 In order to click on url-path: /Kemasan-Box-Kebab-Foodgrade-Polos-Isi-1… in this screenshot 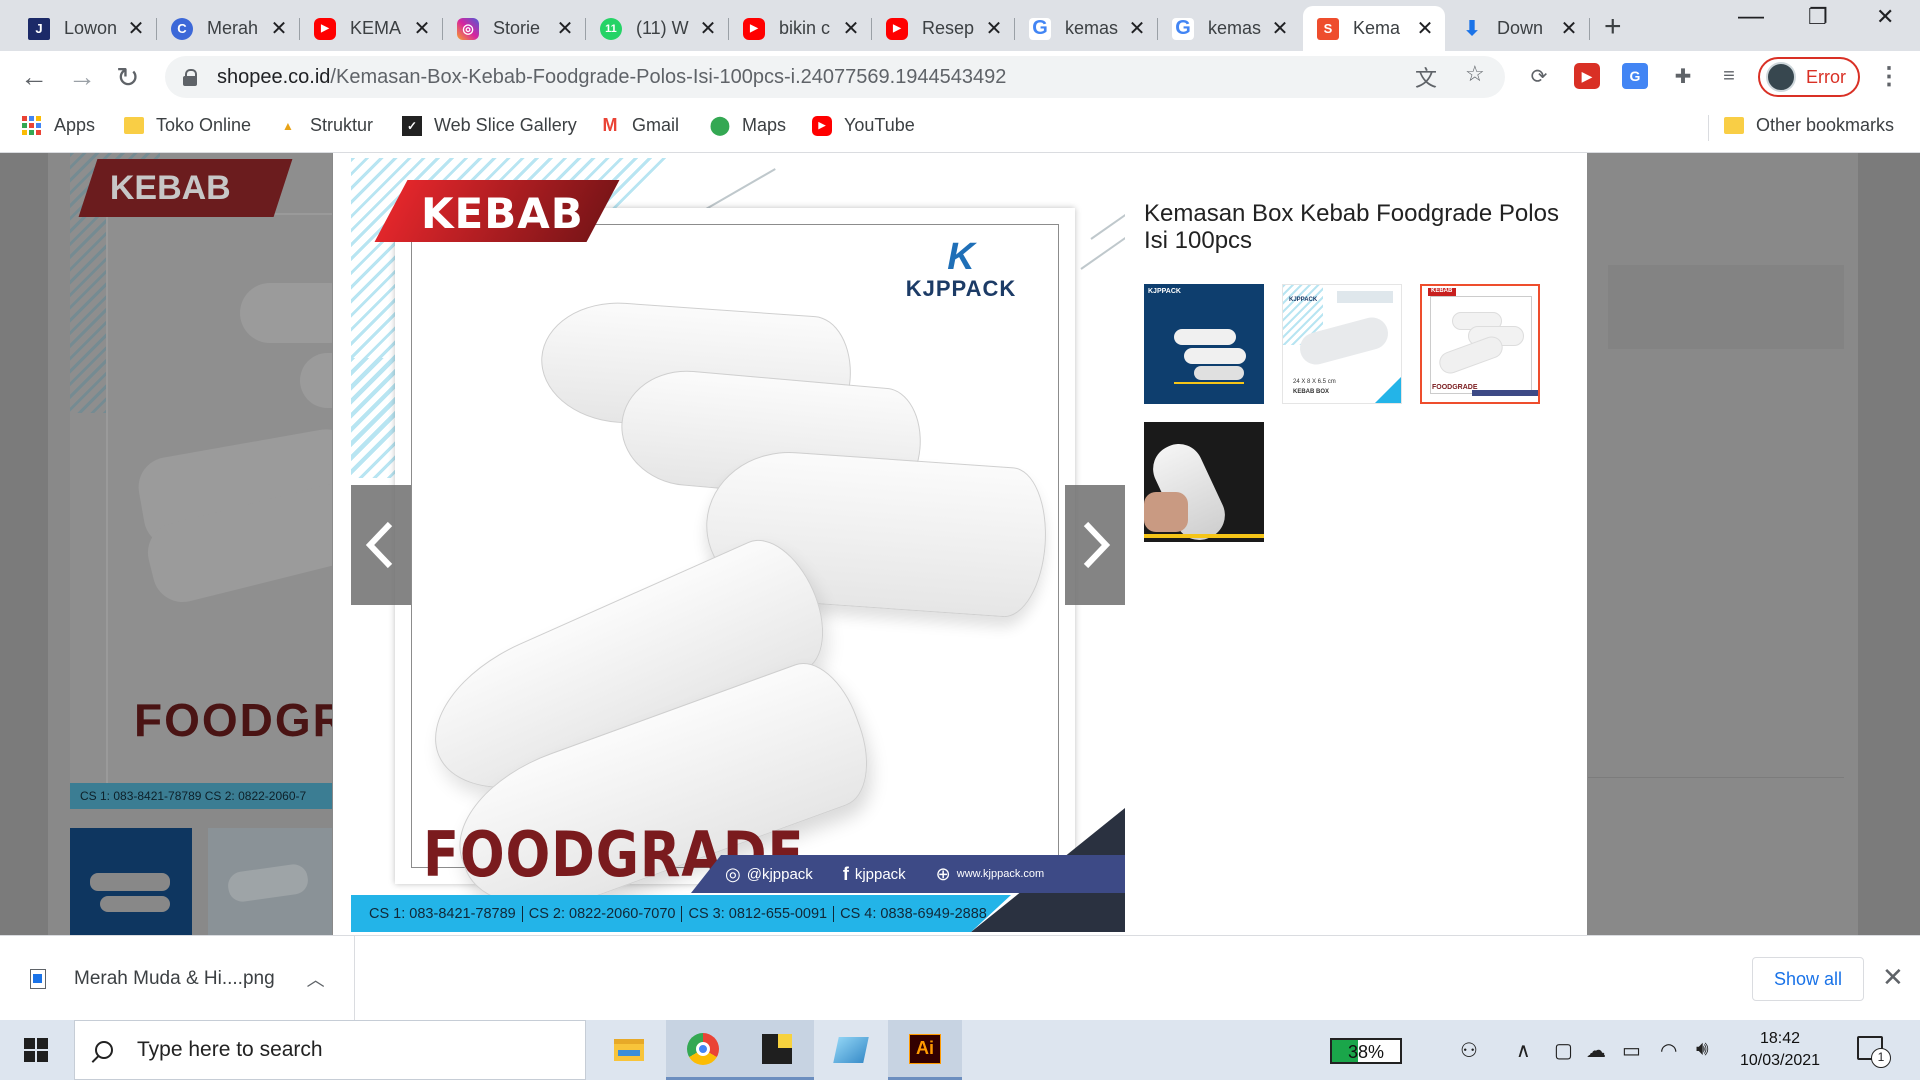, I will do `click(668, 76)`.